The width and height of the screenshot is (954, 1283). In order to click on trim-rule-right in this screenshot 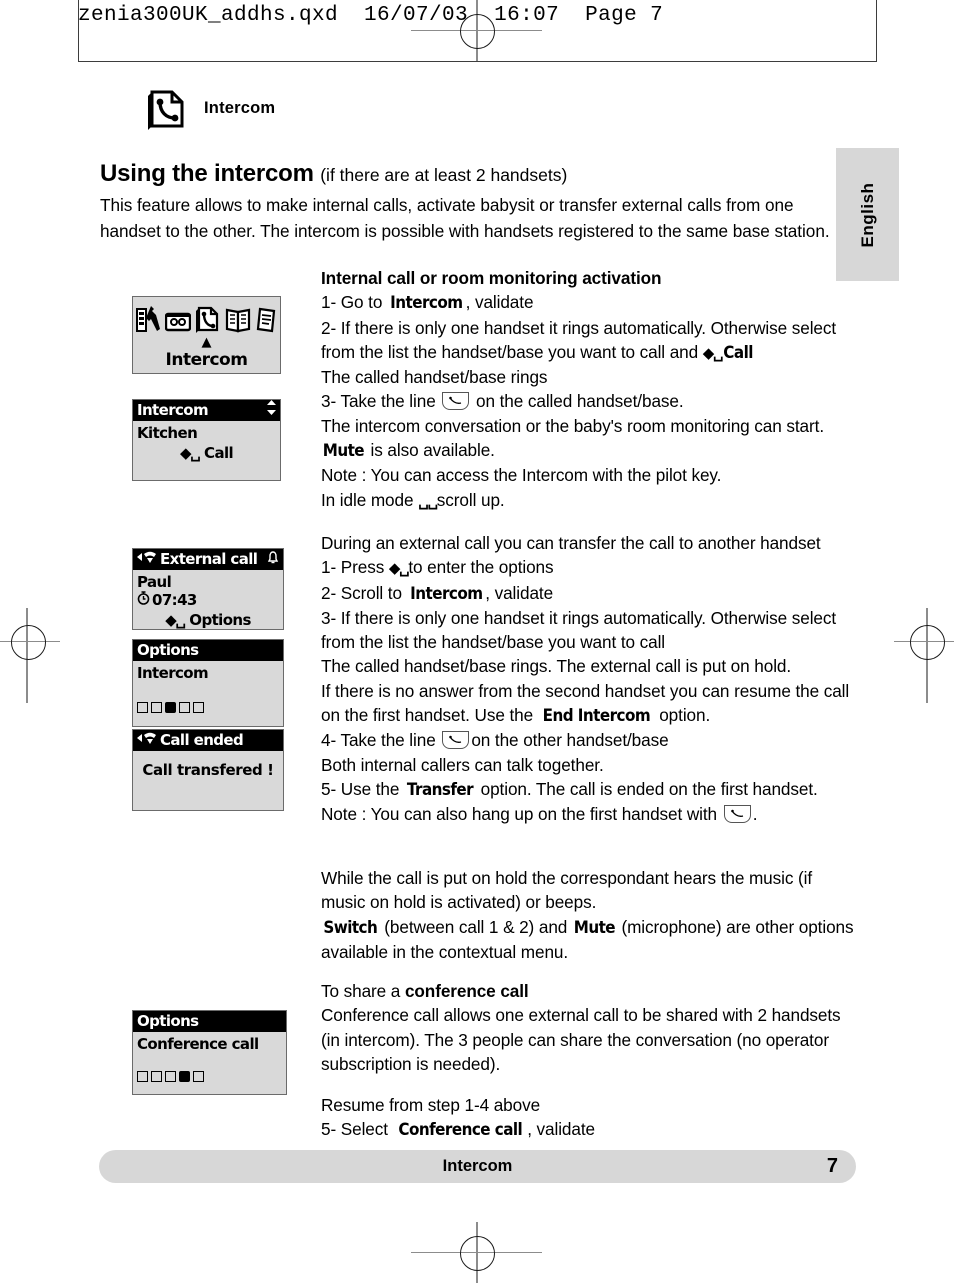, I will do `click(877, 31)`.